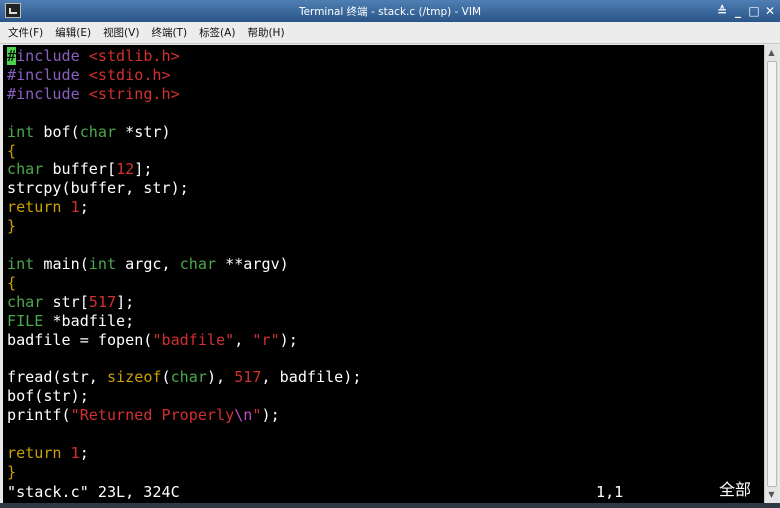 Image resolution: width=780 pixels, height=508 pixels. I want to click on status-cursor-position: 1,1, so click(610, 492).